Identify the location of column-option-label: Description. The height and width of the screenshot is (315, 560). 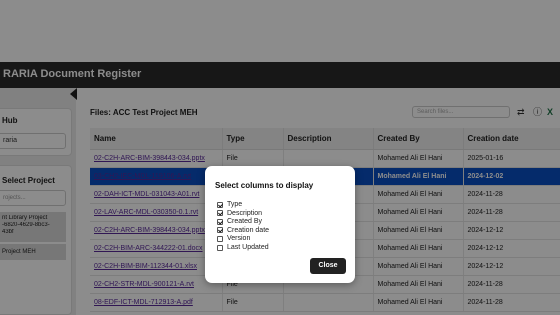
(245, 213).